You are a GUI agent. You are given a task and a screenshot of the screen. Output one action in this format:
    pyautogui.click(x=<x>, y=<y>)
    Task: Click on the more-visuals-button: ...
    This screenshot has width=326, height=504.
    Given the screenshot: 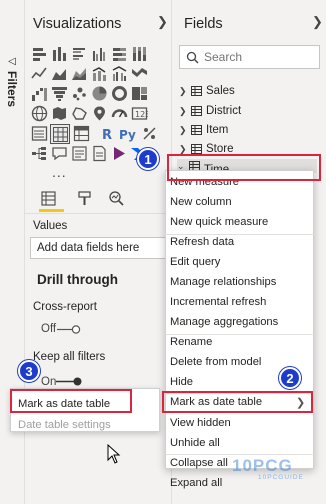 What is the action you would take?
    pyautogui.click(x=59, y=172)
    